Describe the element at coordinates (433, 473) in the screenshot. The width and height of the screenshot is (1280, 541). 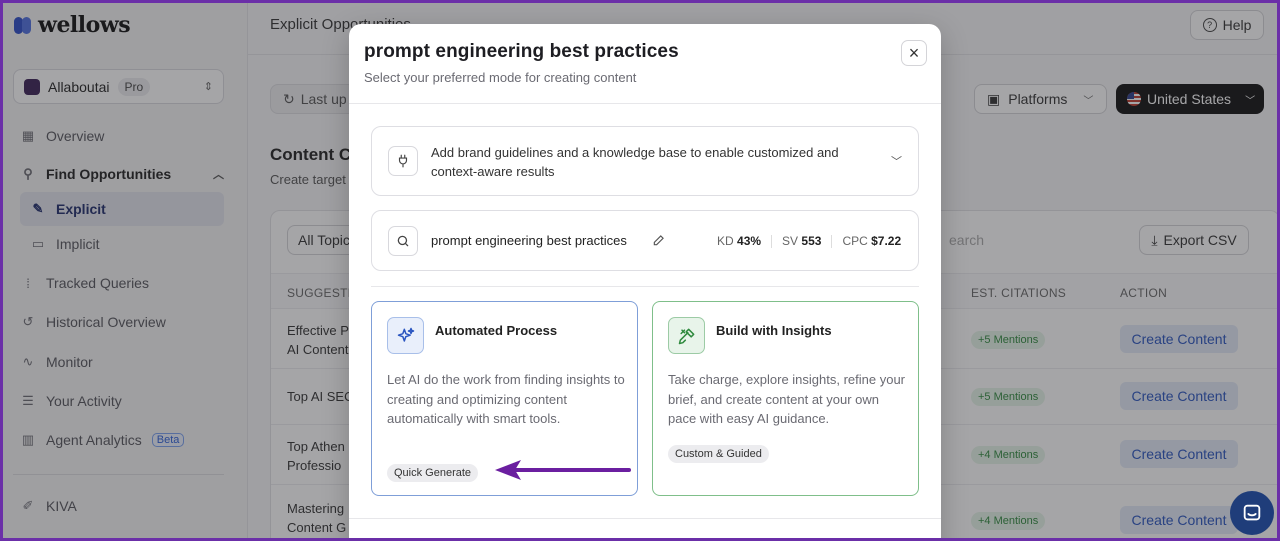
I see `quick-generate-tag: Quick Generate` at that location.